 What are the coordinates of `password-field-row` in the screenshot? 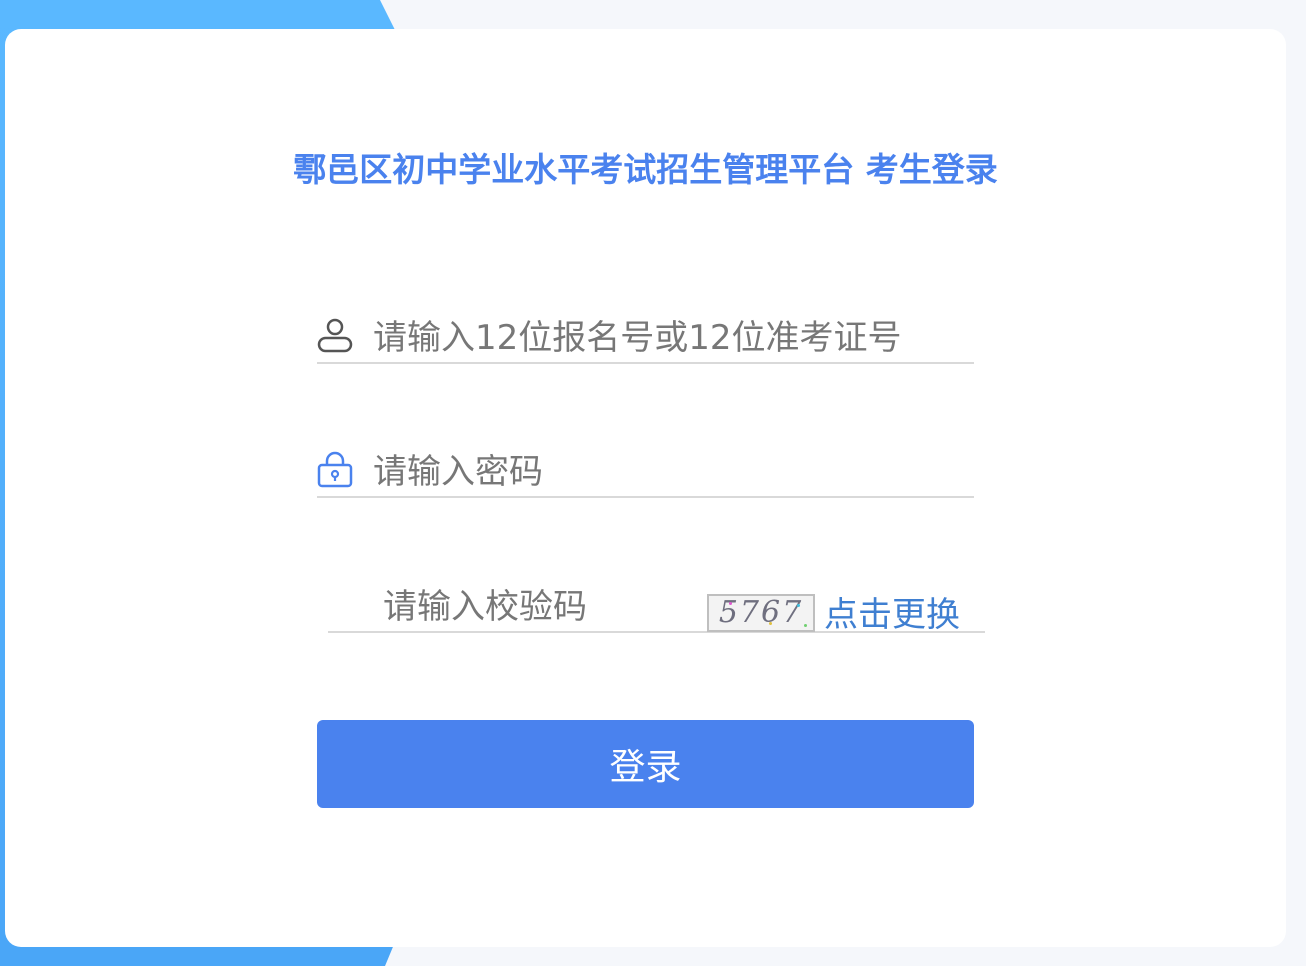 It's located at (645, 474).